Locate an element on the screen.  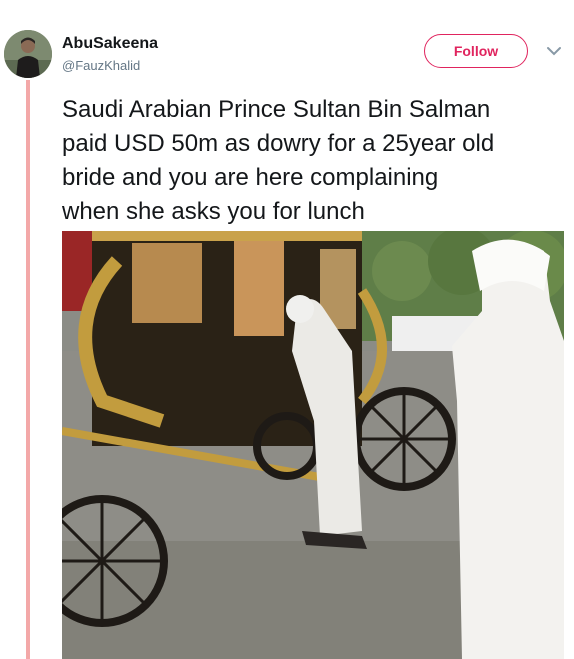
author-handle: @FauzKhalid is located at coordinates (101, 65).